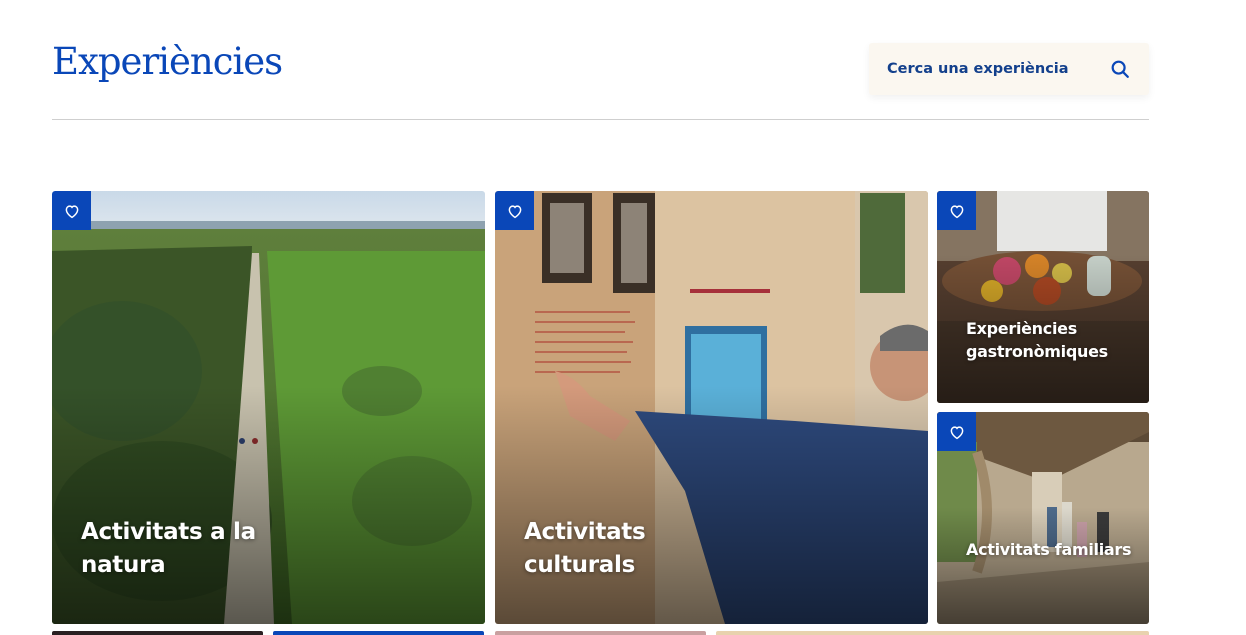  I want to click on search-experience-button: Cerca una experiència, so click(1009, 69).